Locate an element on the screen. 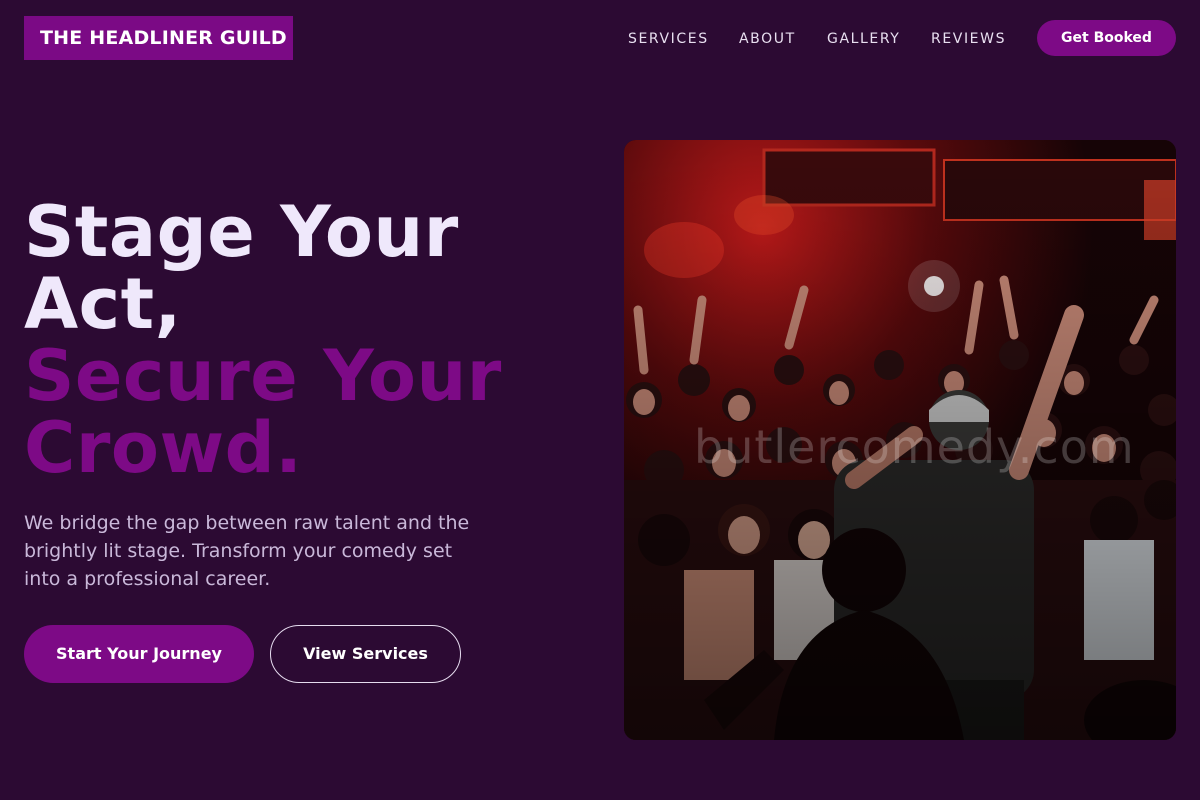 The height and width of the screenshot is (800, 1200). nav-link-gallery: GALLERY is located at coordinates (863, 39).